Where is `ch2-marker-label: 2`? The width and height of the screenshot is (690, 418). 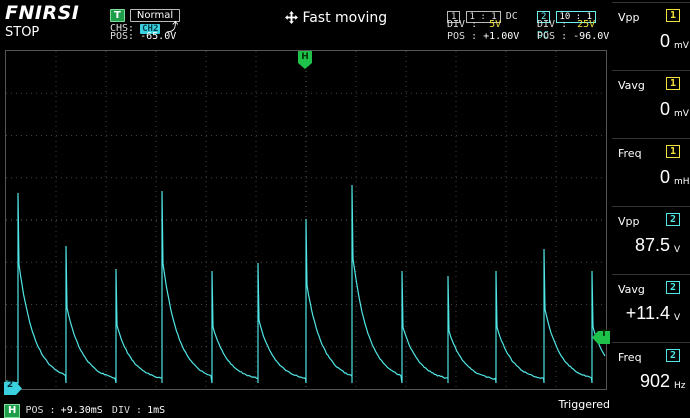
ch2-marker-label: 2 is located at coordinates (10, 385).